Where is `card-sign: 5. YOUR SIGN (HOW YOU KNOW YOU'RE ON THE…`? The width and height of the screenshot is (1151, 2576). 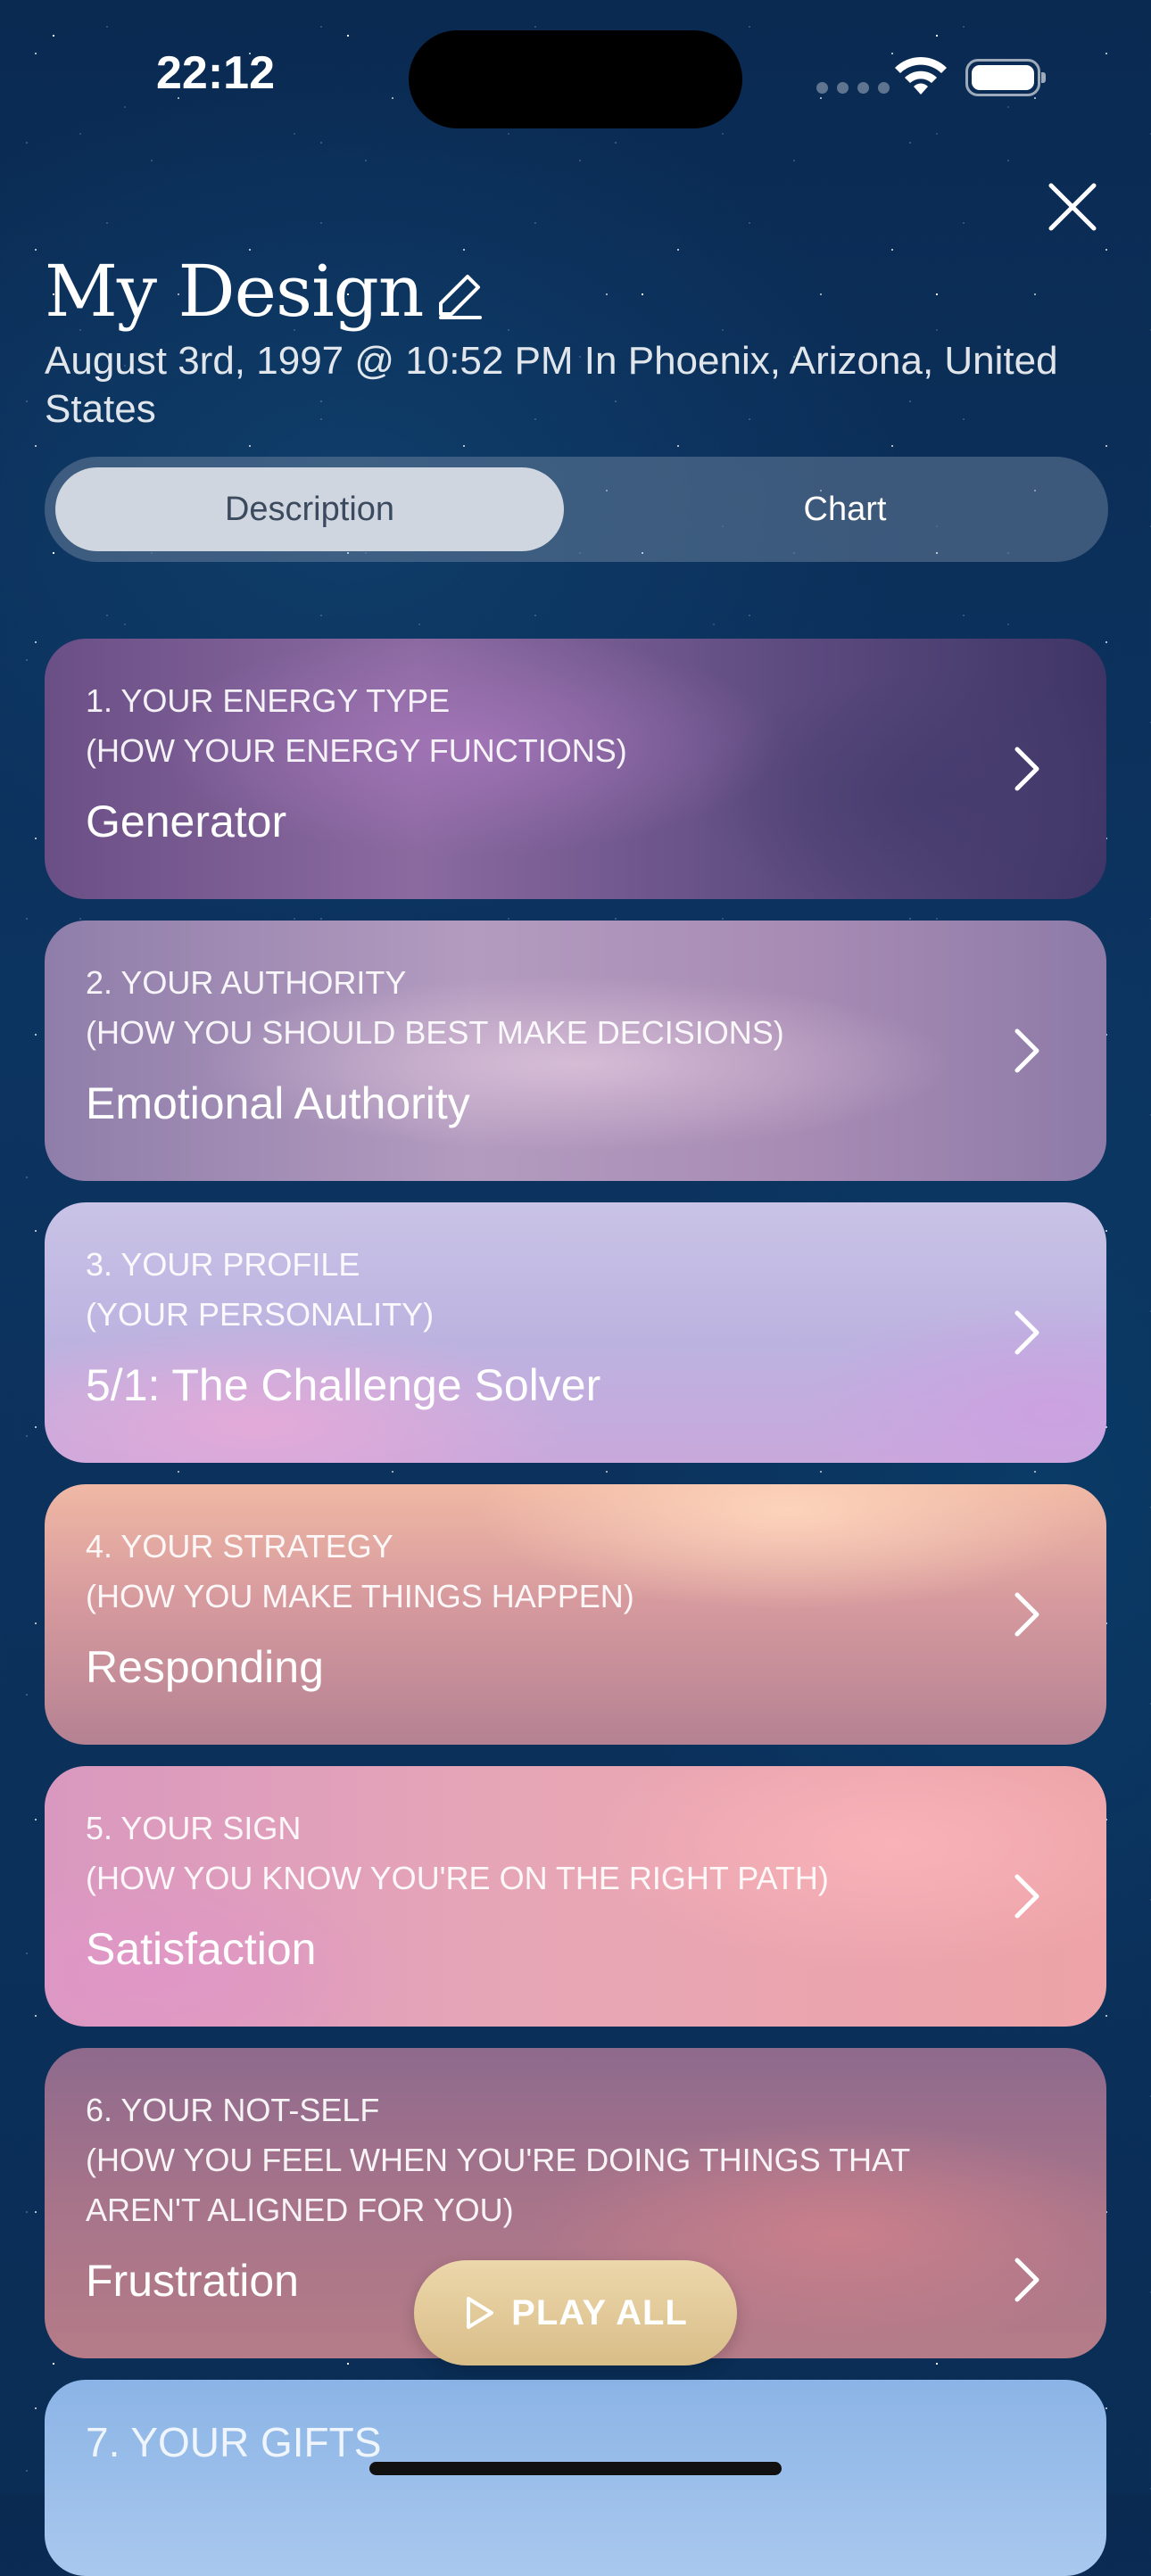
card-sign: 5. YOUR SIGN (HOW YOU KNOW YOU'RE ON THE… is located at coordinates (575, 1897).